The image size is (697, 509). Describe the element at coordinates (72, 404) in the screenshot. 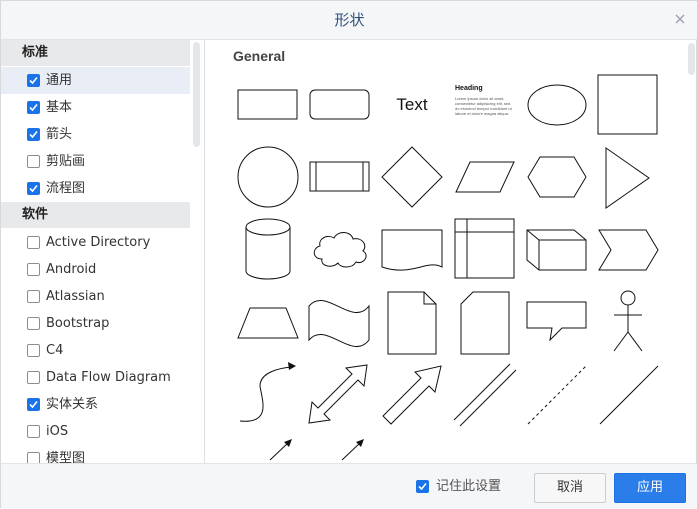

I see `library-item-label: 实体关系` at that location.